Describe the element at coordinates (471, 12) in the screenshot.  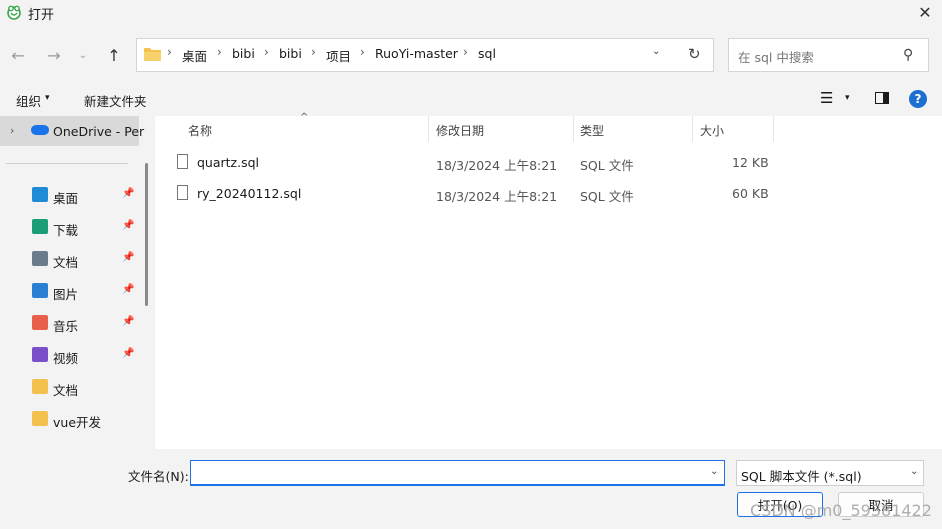
I see `title-bar` at that location.